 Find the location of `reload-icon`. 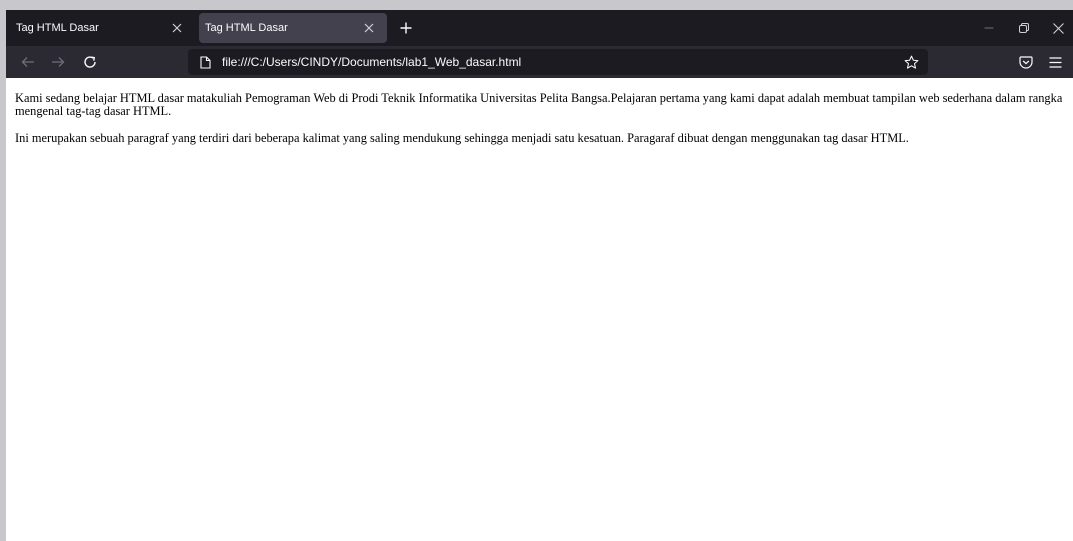

reload-icon is located at coordinates (90, 62).